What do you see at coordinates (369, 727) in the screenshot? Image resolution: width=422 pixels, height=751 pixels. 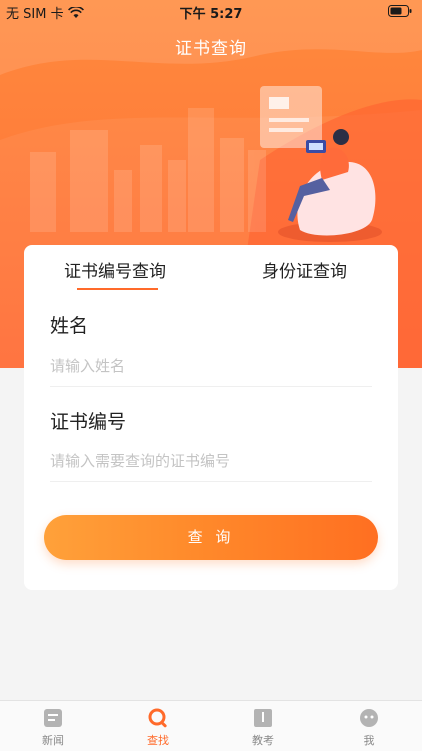 I see `tabbar-item-me: 我` at bounding box center [369, 727].